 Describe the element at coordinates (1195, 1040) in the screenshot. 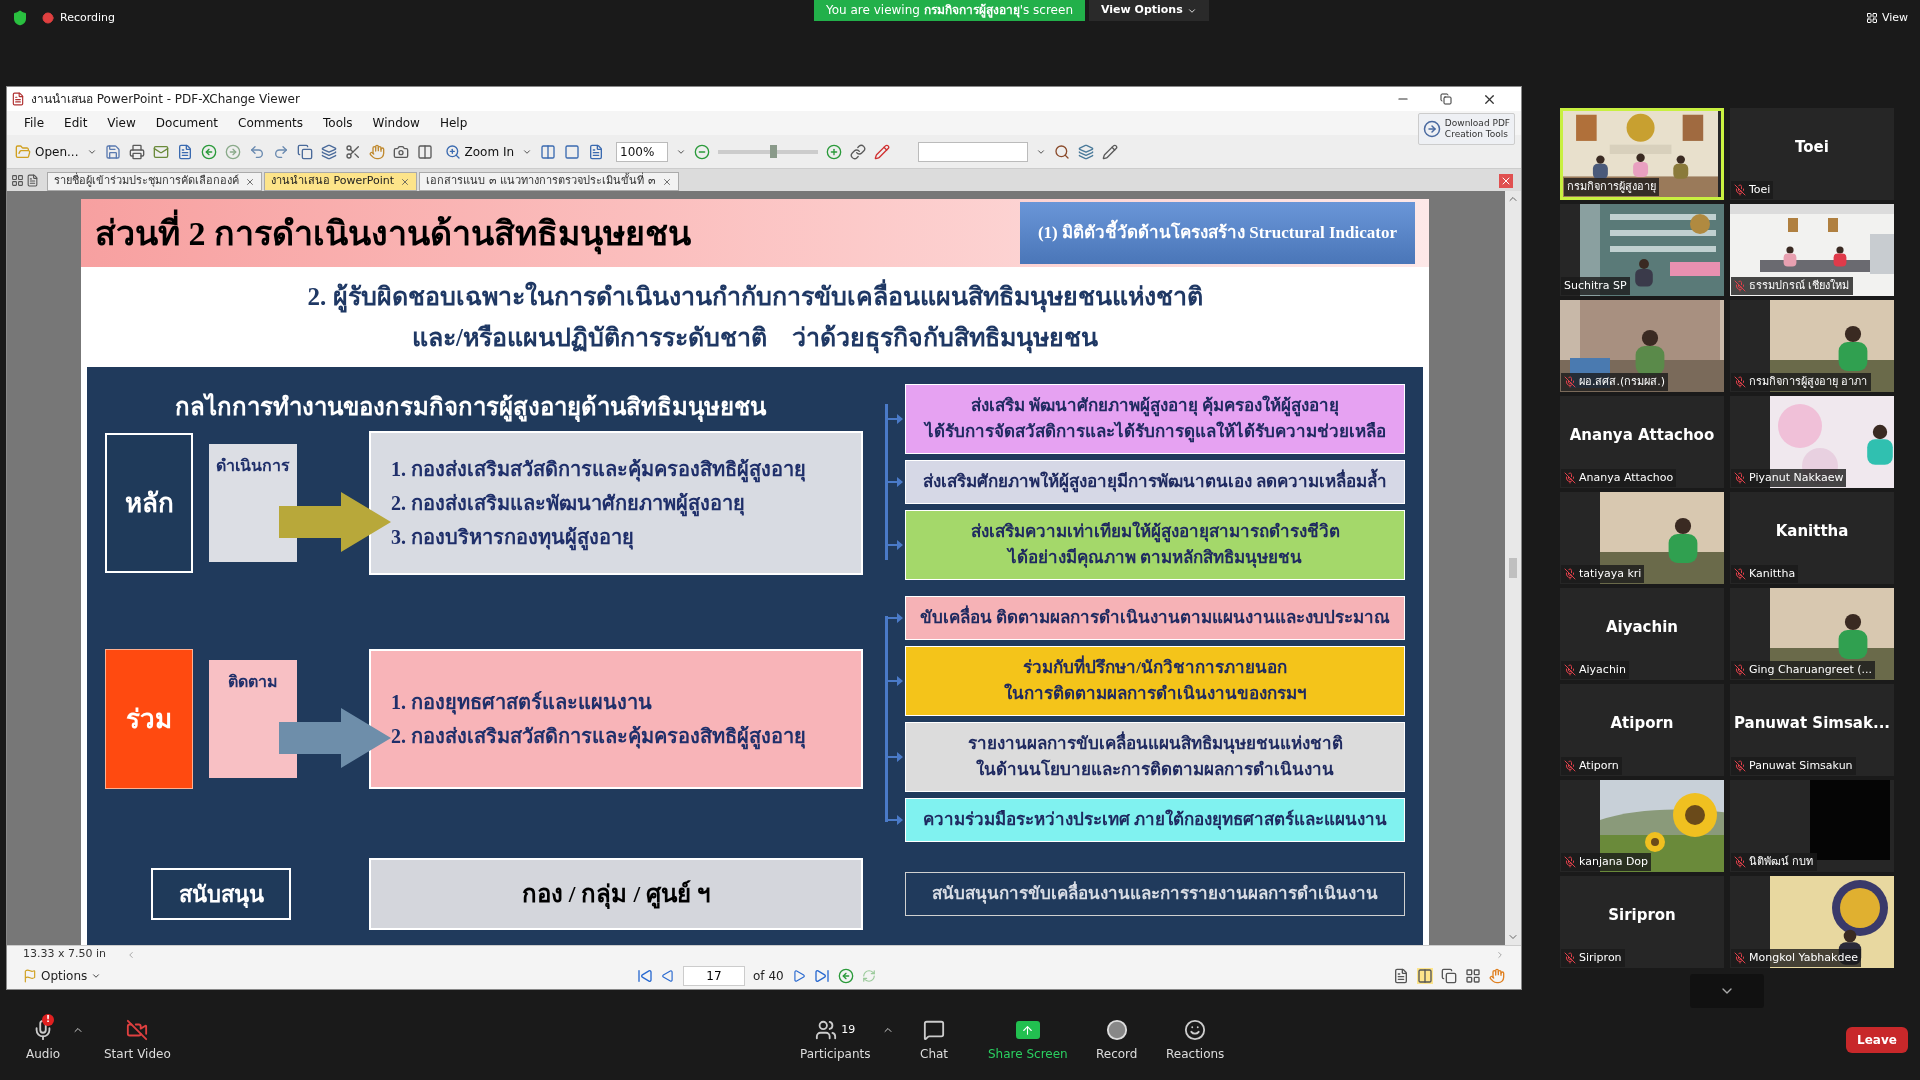

I see `toolbar-button: Reactions` at that location.